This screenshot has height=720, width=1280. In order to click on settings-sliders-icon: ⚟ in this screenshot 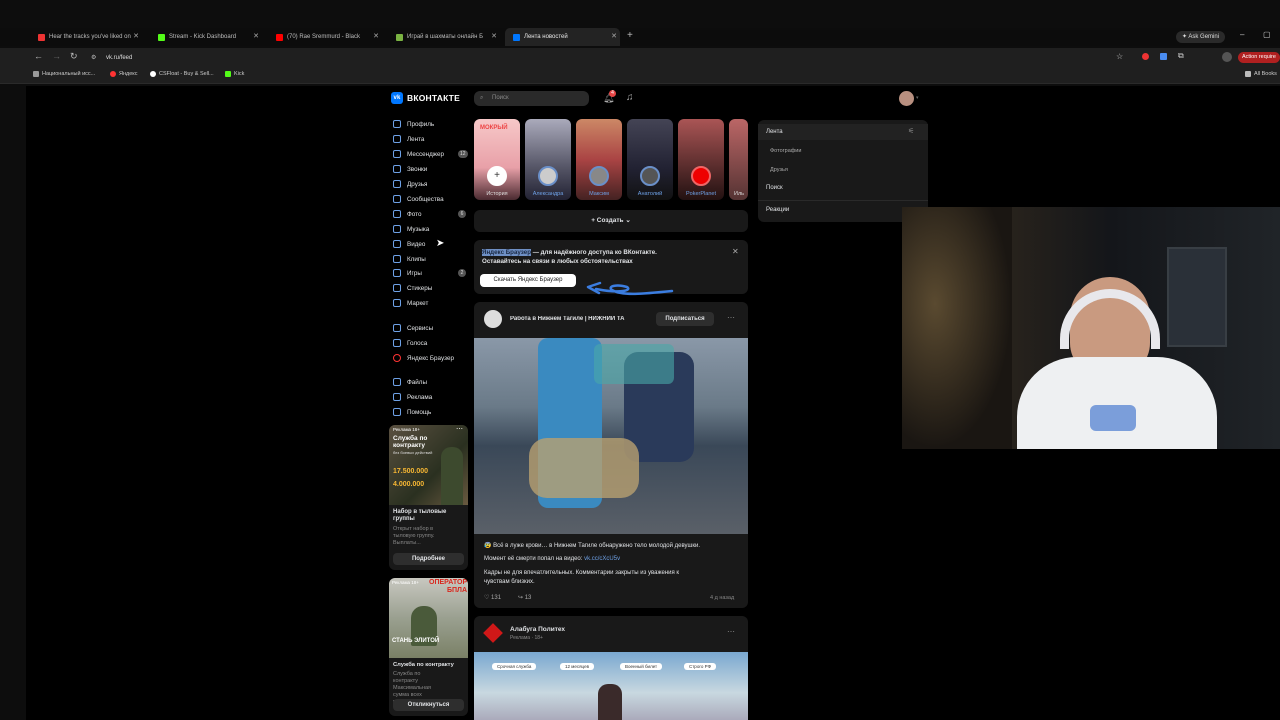, I will do `click(911, 131)`.